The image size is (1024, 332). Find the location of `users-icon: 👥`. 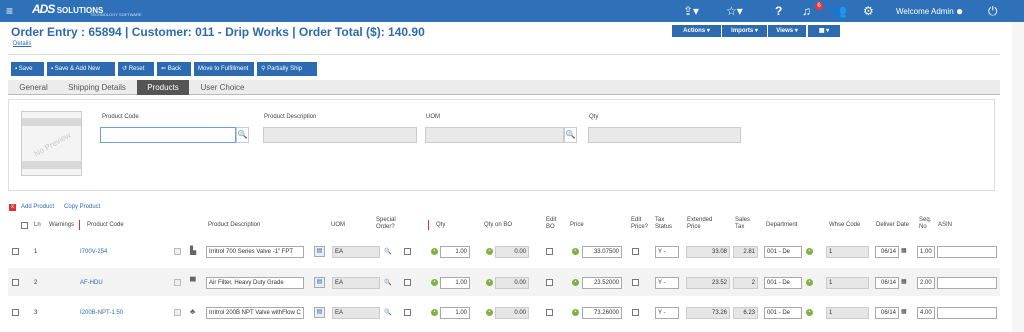

users-icon: 👥 is located at coordinates (839, 11).